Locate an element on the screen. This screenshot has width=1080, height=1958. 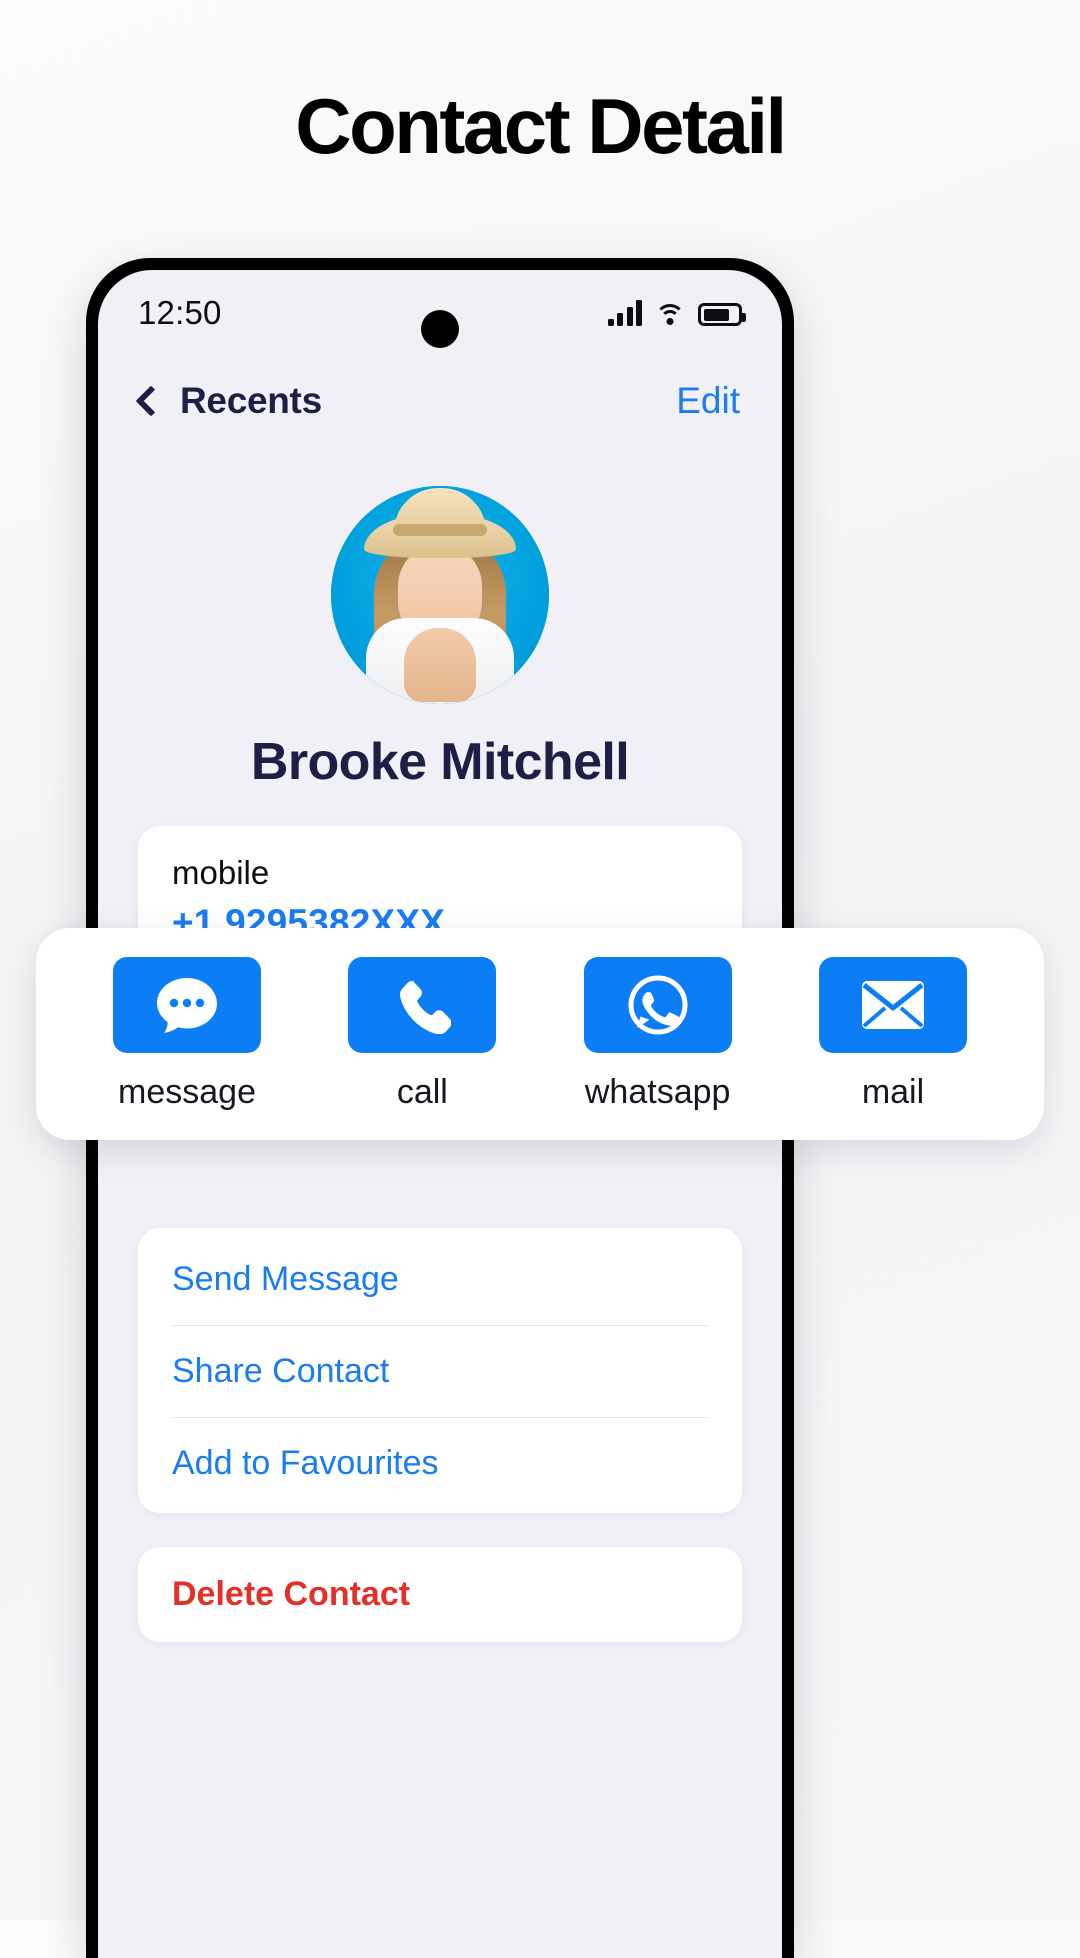
contact-name: Brooke Mitchell is located at coordinates (440, 762).